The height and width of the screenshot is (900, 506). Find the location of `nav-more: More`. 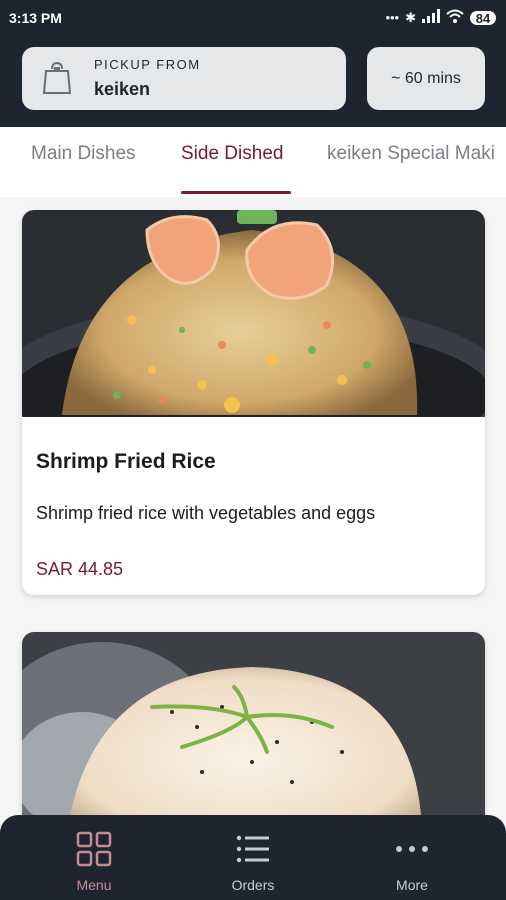

nav-more: More is located at coordinates (412, 857).